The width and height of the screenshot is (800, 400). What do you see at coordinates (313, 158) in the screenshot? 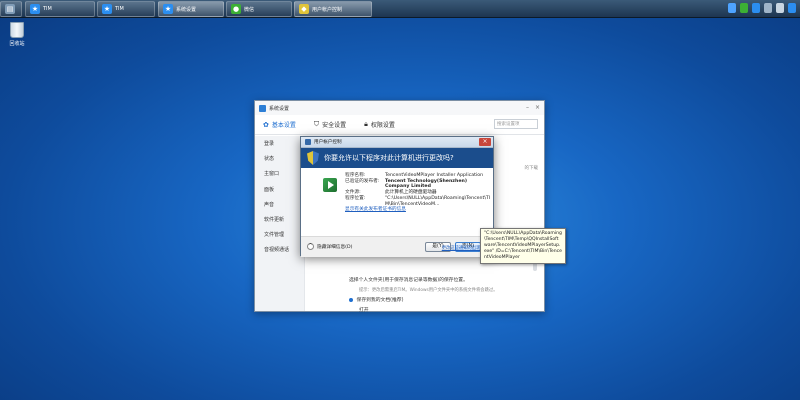
I see `uac-shield-icon` at bounding box center [313, 158].